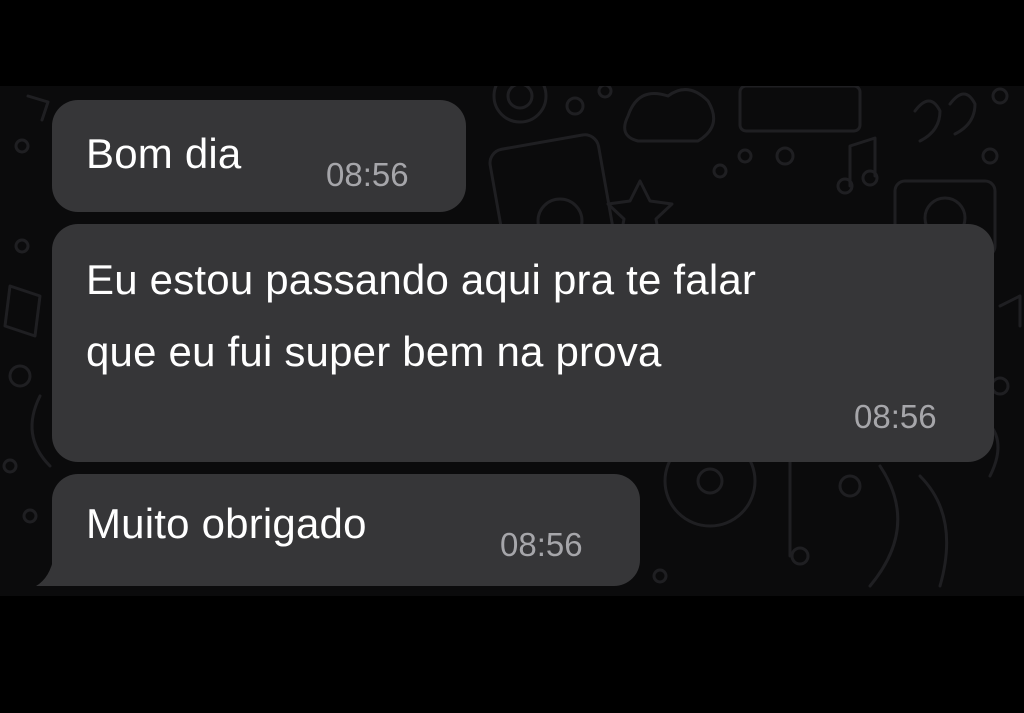 This screenshot has width=1024, height=713. What do you see at coordinates (259, 156) in the screenshot?
I see `message-bubble: Bom dia 08:56` at bounding box center [259, 156].